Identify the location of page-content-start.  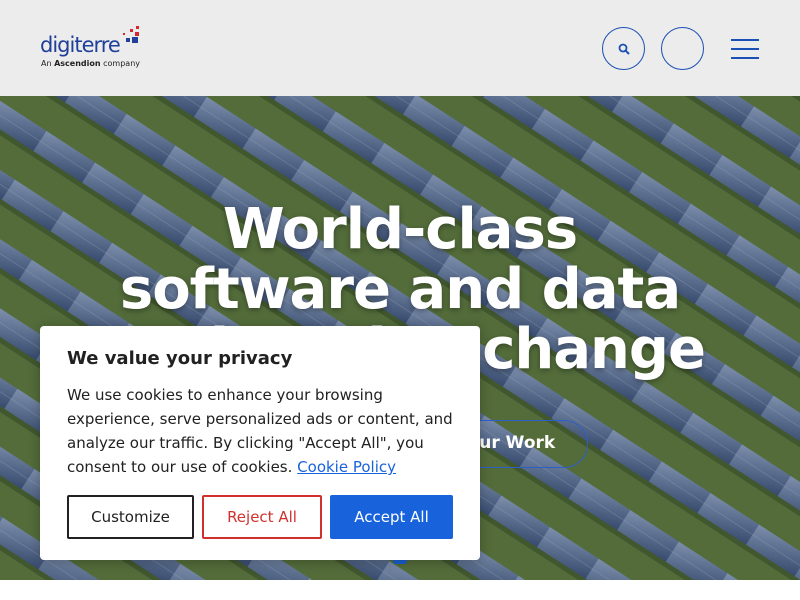
(400, 590).